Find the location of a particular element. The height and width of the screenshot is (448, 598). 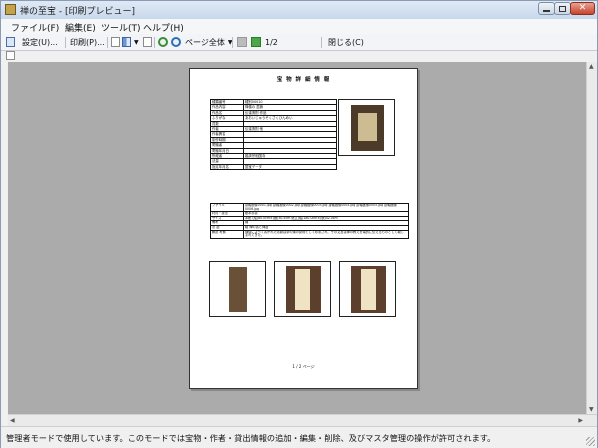

field-label: ファイル is located at coordinates (227, 207).